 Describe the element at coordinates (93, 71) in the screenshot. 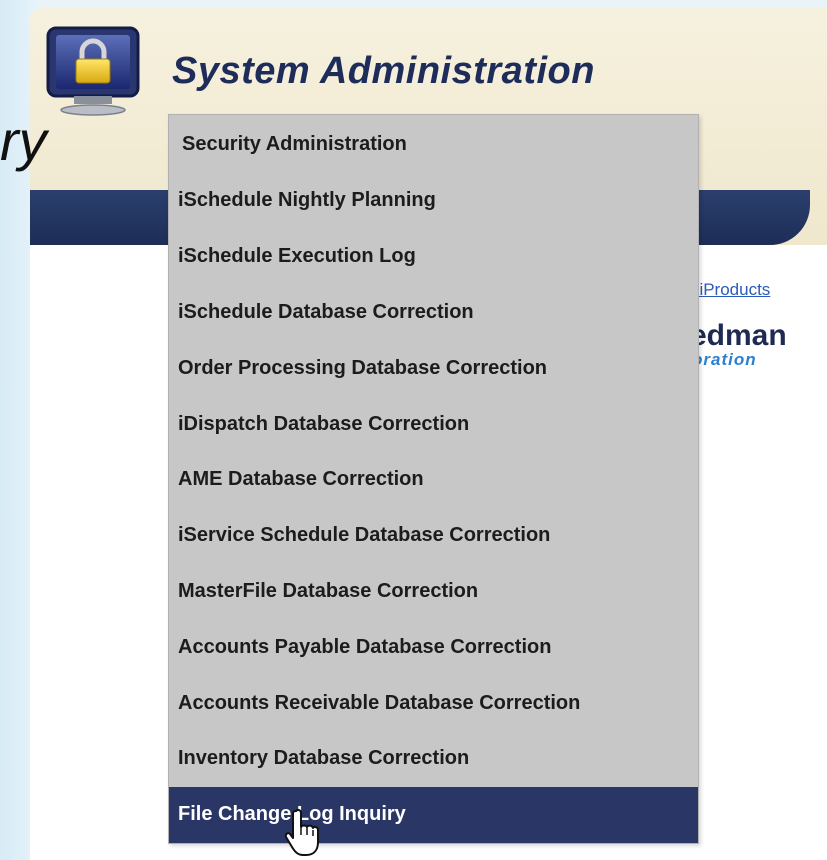

I see `lock-monitor-icon` at that location.